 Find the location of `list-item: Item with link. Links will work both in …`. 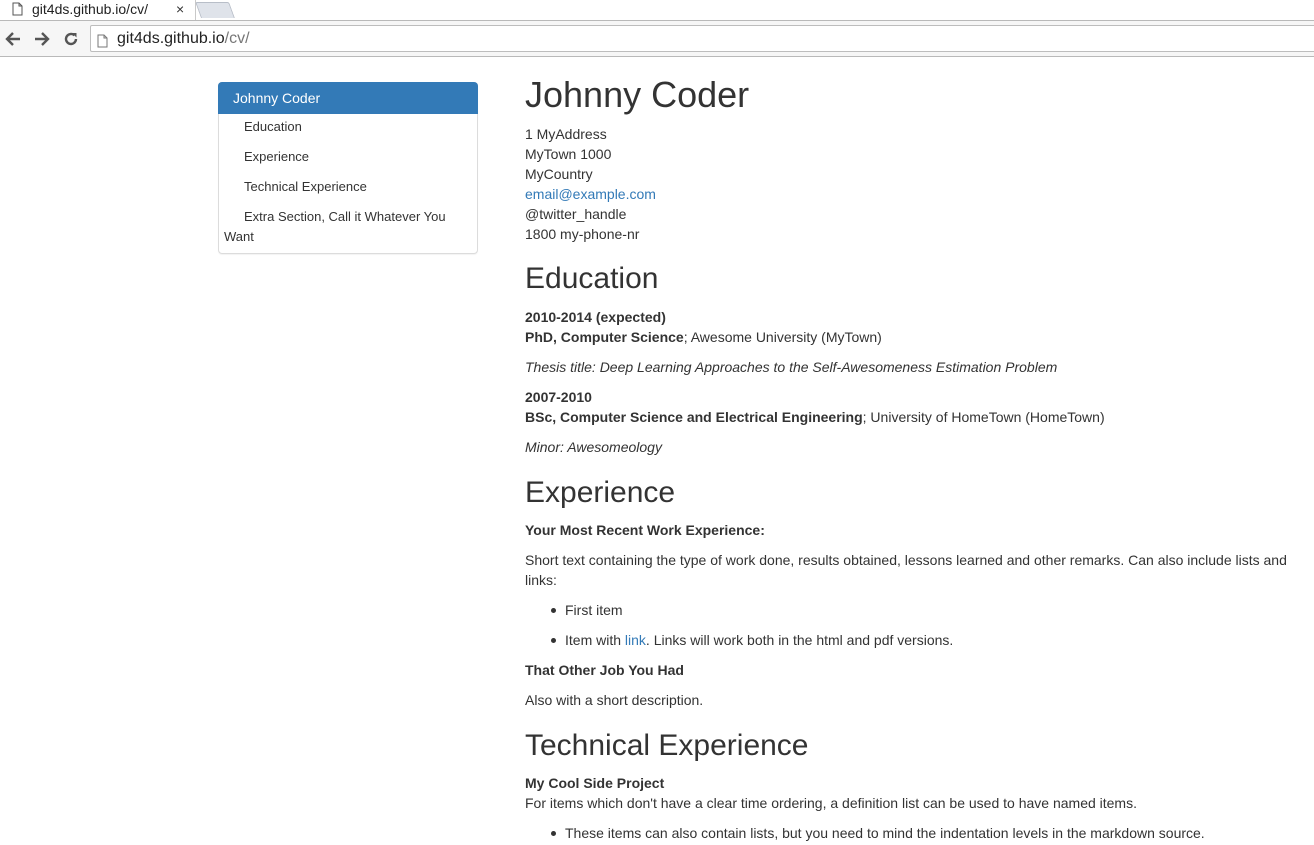

list-item: Item with link. Links will work both in … is located at coordinates (759, 640).